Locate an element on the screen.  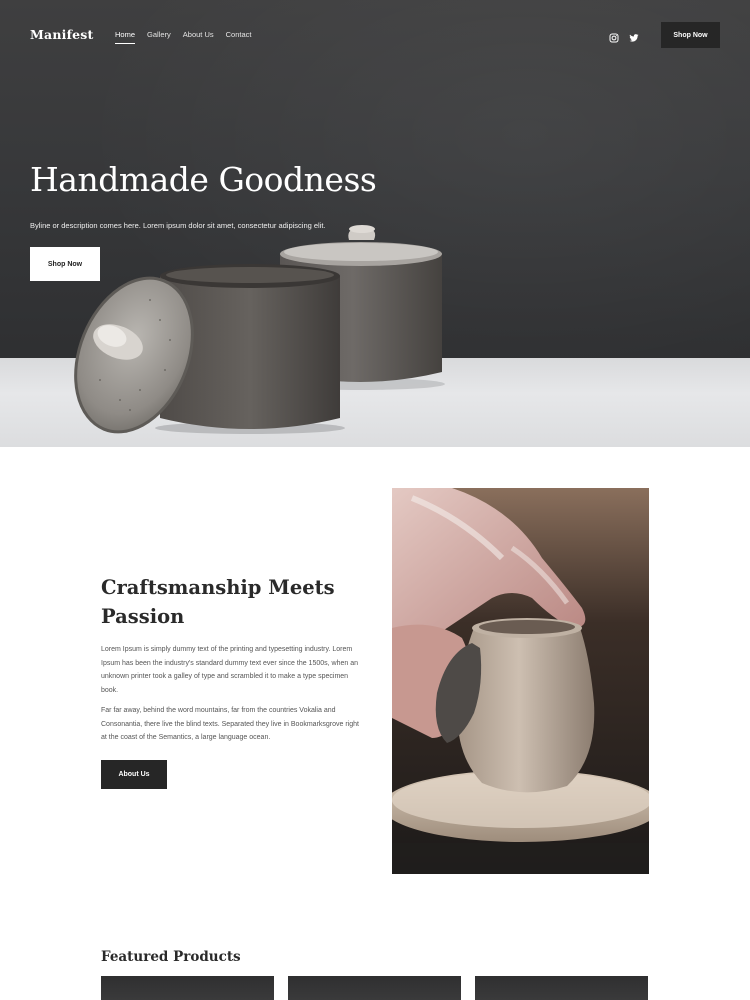
nav-link-gallery: Gallery is located at coordinates (159, 36).